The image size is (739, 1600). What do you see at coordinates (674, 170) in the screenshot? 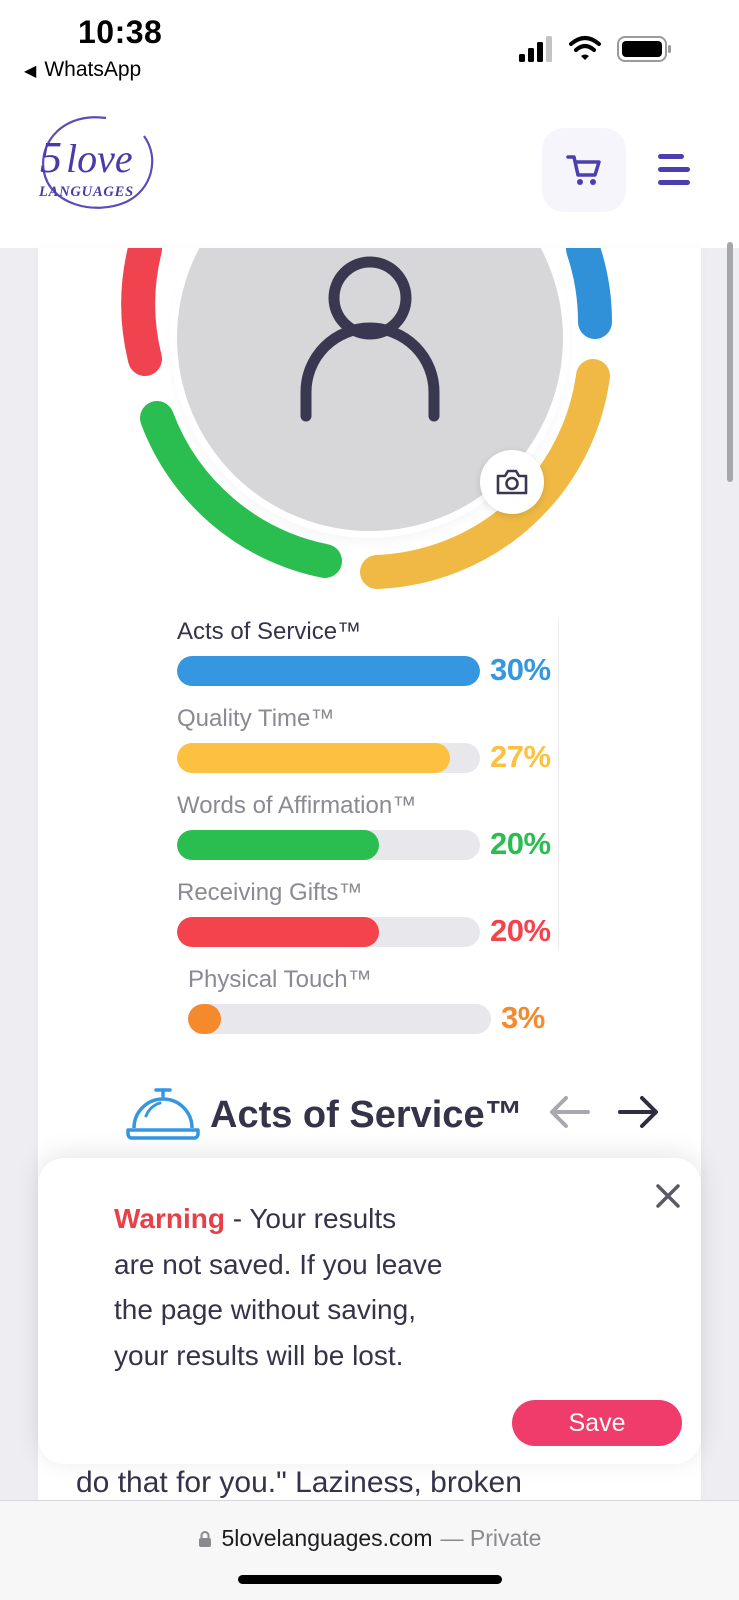
I see `hamburger-menu-icon` at bounding box center [674, 170].